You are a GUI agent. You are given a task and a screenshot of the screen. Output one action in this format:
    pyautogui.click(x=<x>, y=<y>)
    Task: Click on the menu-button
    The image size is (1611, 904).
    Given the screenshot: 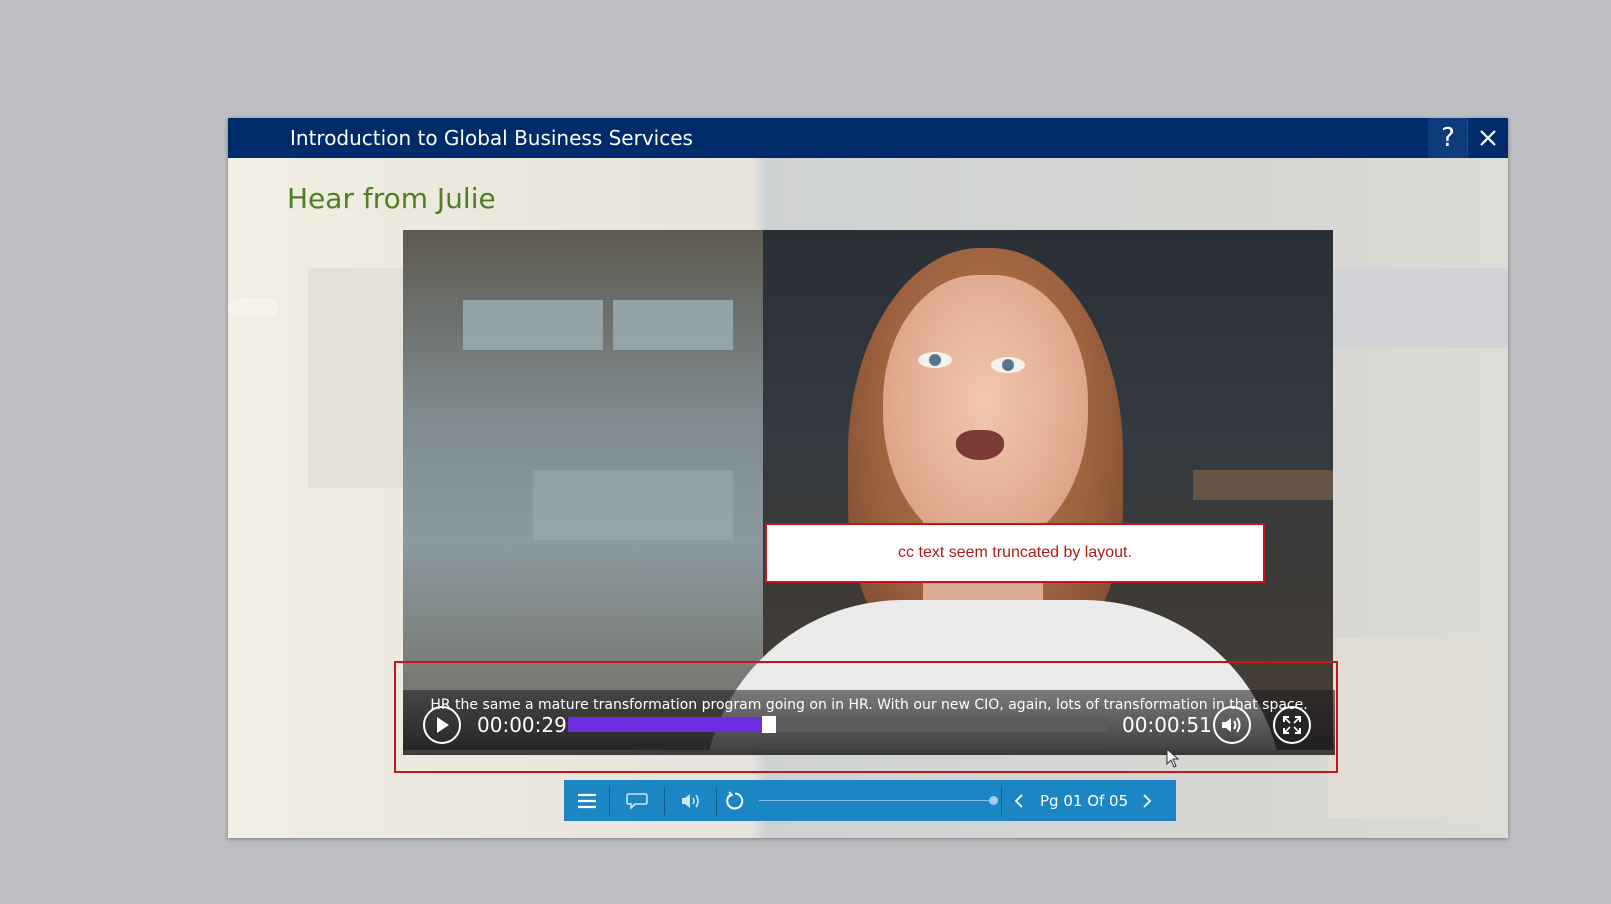 What is the action you would take?
    pyautogui.click(x=586, y=800)
    